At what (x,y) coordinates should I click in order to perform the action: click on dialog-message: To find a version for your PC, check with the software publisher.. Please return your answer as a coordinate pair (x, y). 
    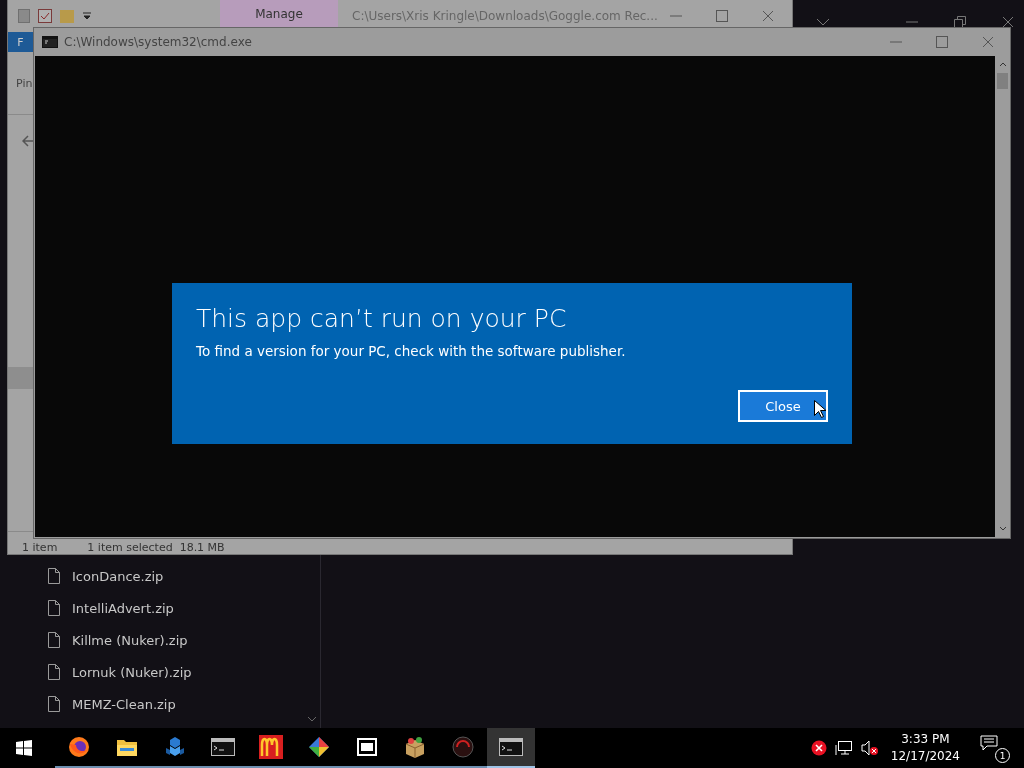
    Looking at the image, I should click on (411, 351).